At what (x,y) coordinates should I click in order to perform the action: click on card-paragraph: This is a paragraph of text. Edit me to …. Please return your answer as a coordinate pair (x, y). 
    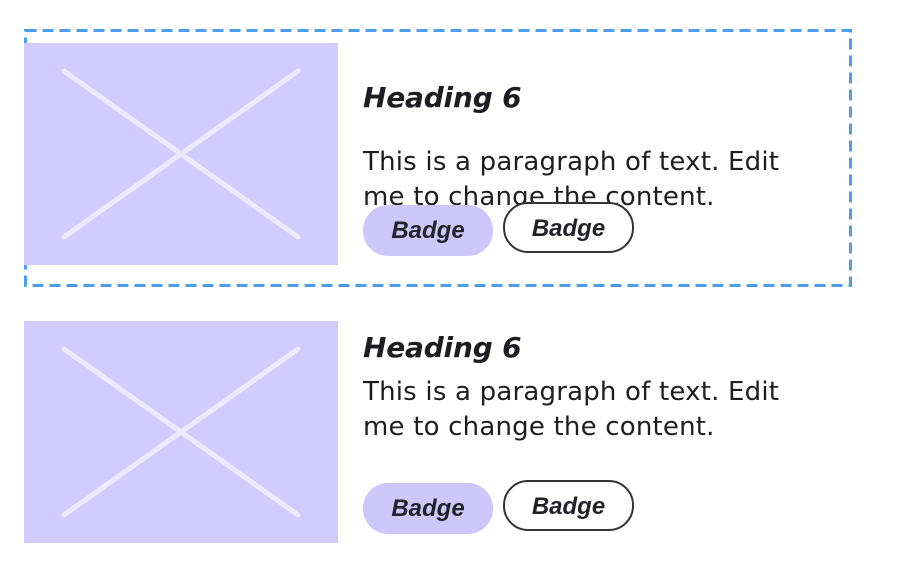
    Looking at the image, I should click on (571, 409).